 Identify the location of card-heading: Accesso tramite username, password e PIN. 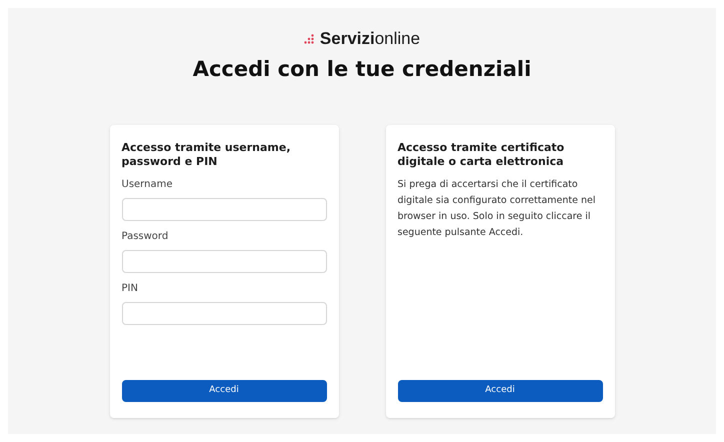
(207, 155).